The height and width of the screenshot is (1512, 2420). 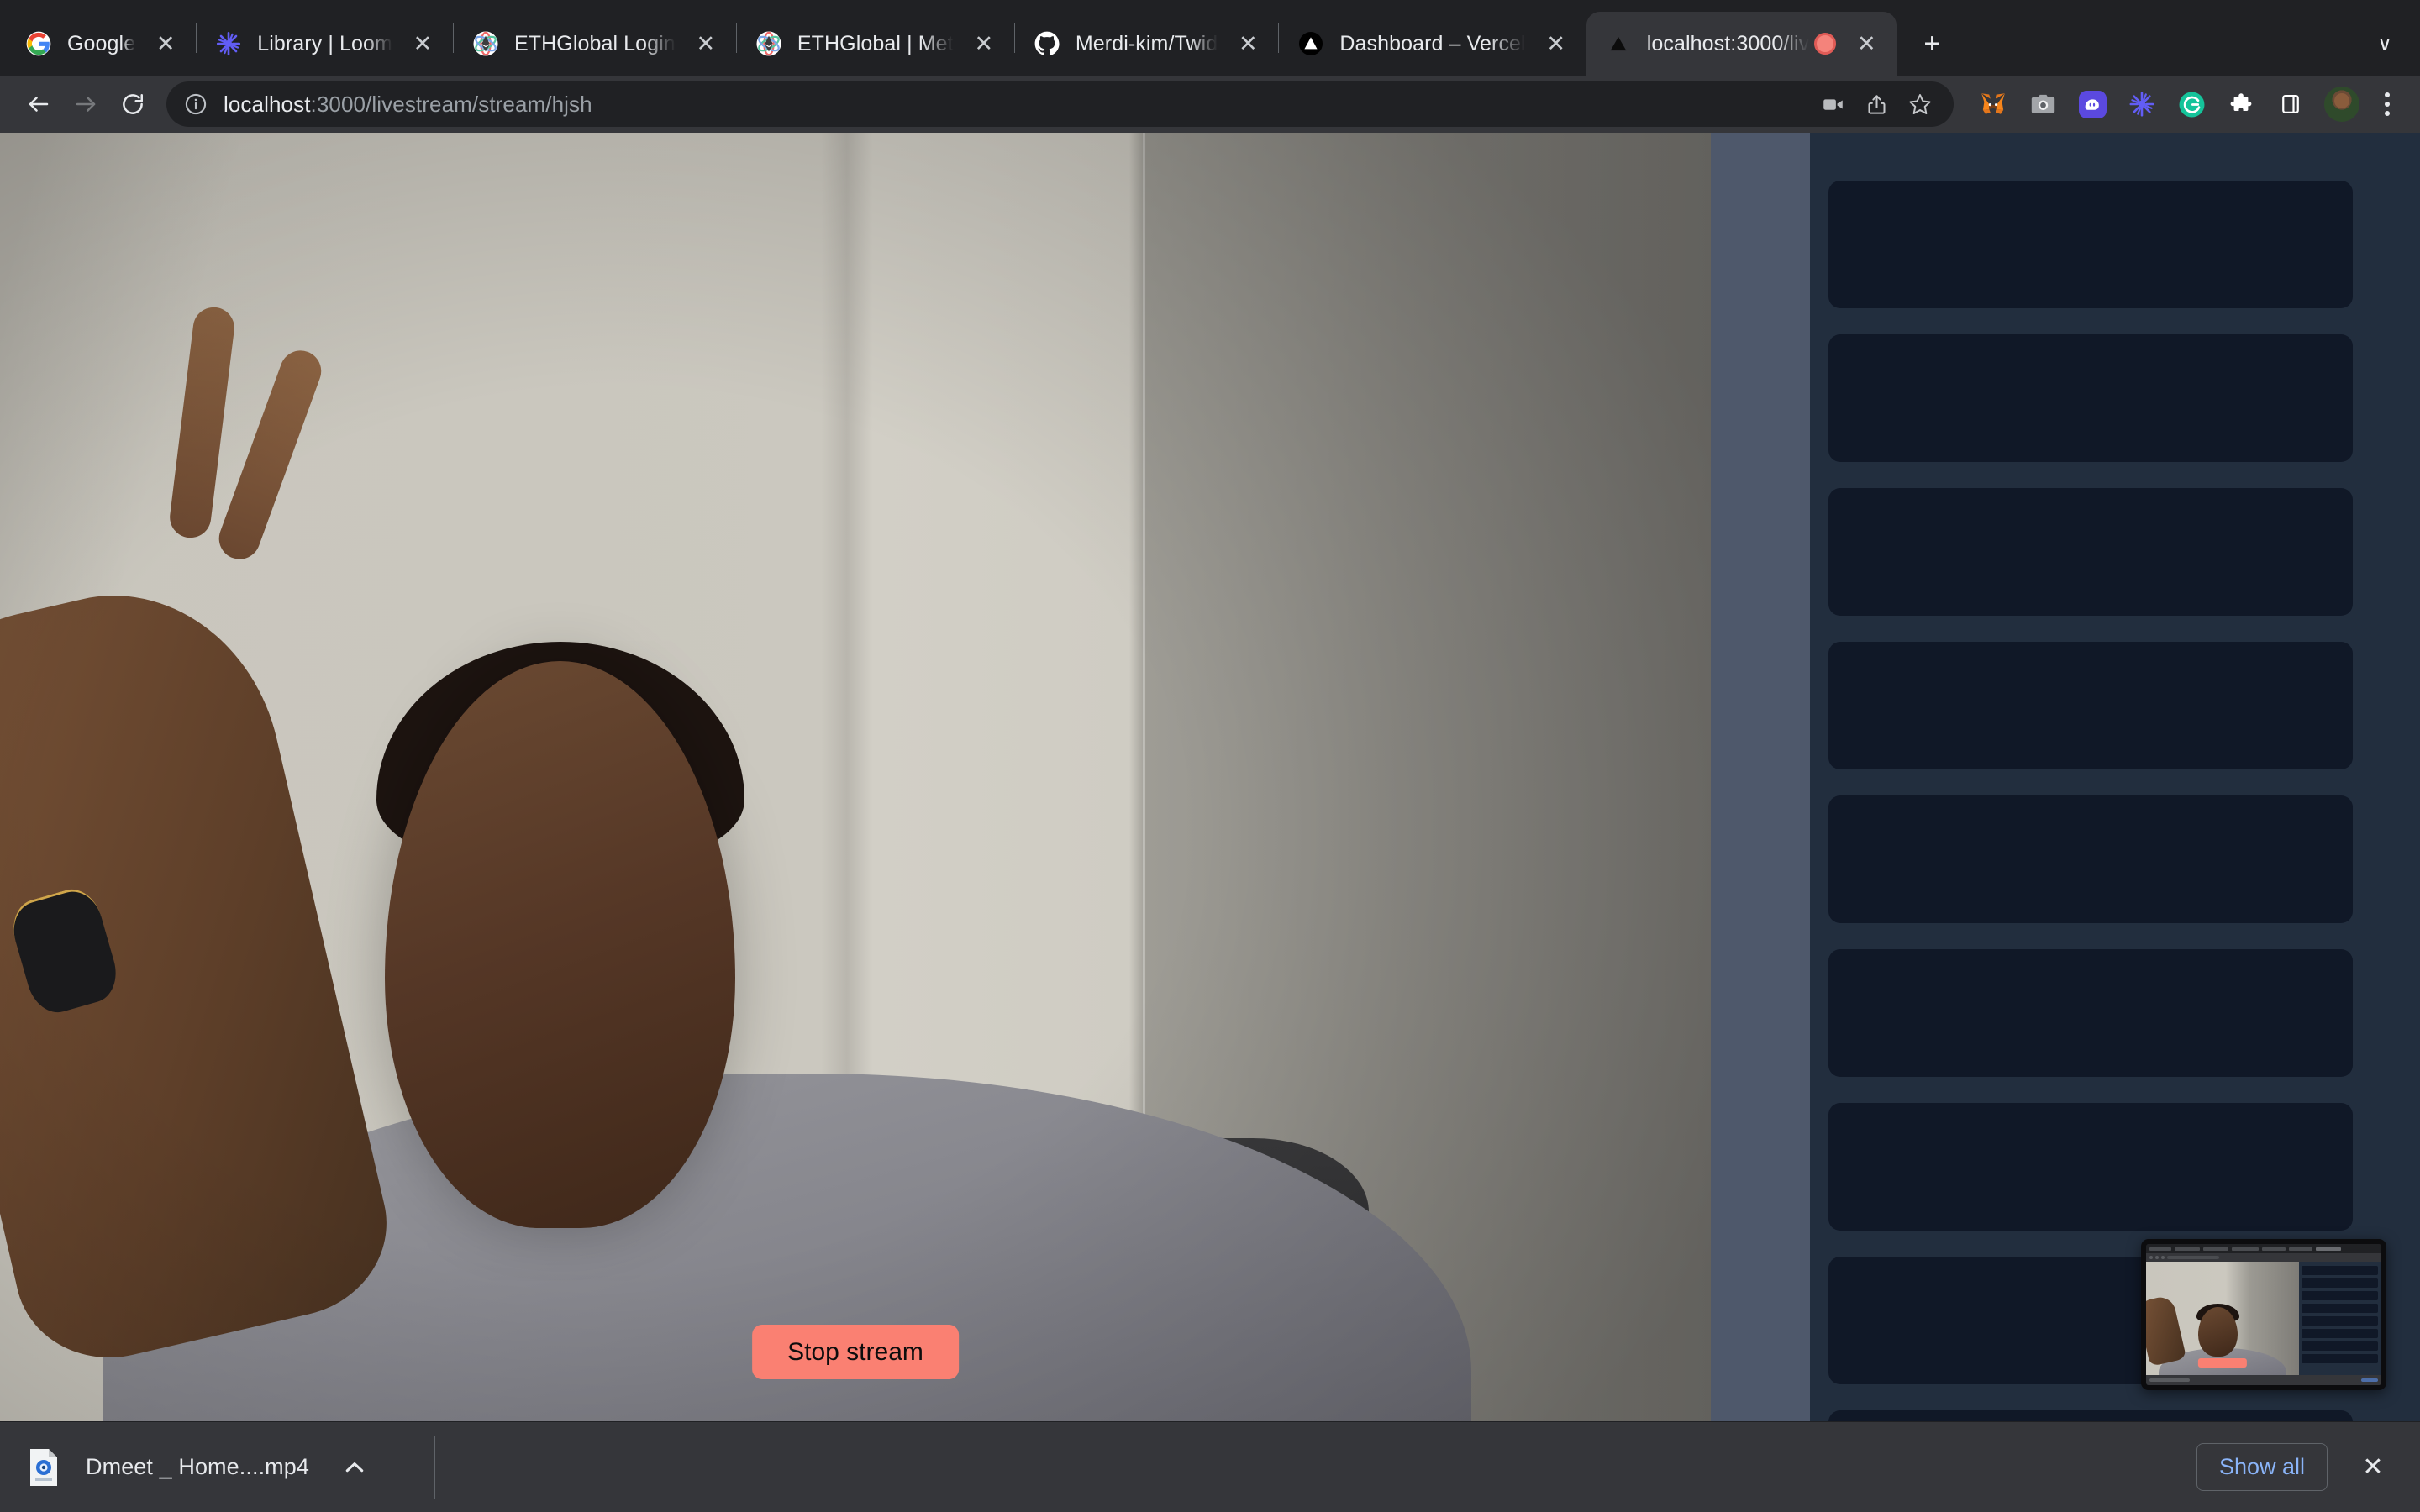 I want to click on tab-ethglobal-login: ETHGlobal Login ✕, so click(x=595, y=44).